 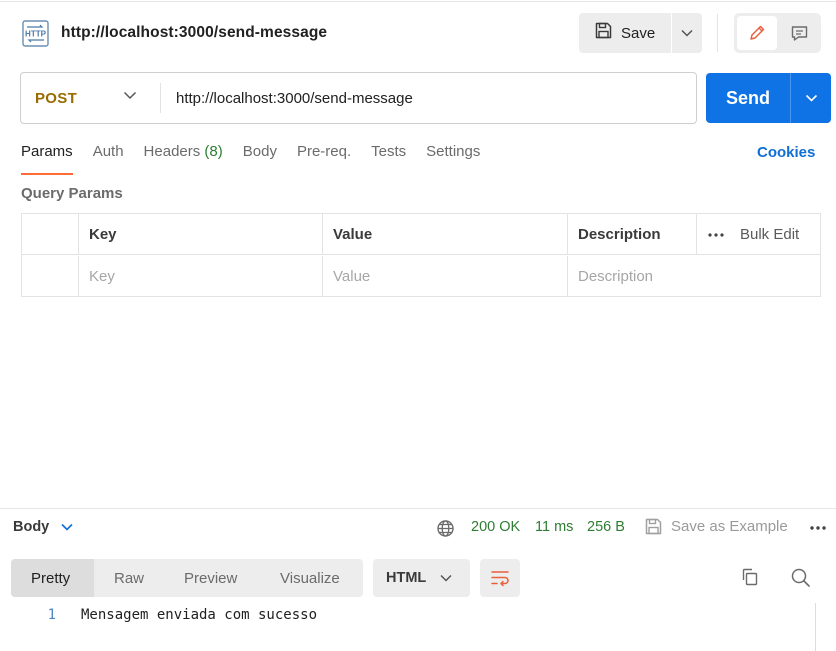 I want to click on comment-icon, so click(x=799, y=33).